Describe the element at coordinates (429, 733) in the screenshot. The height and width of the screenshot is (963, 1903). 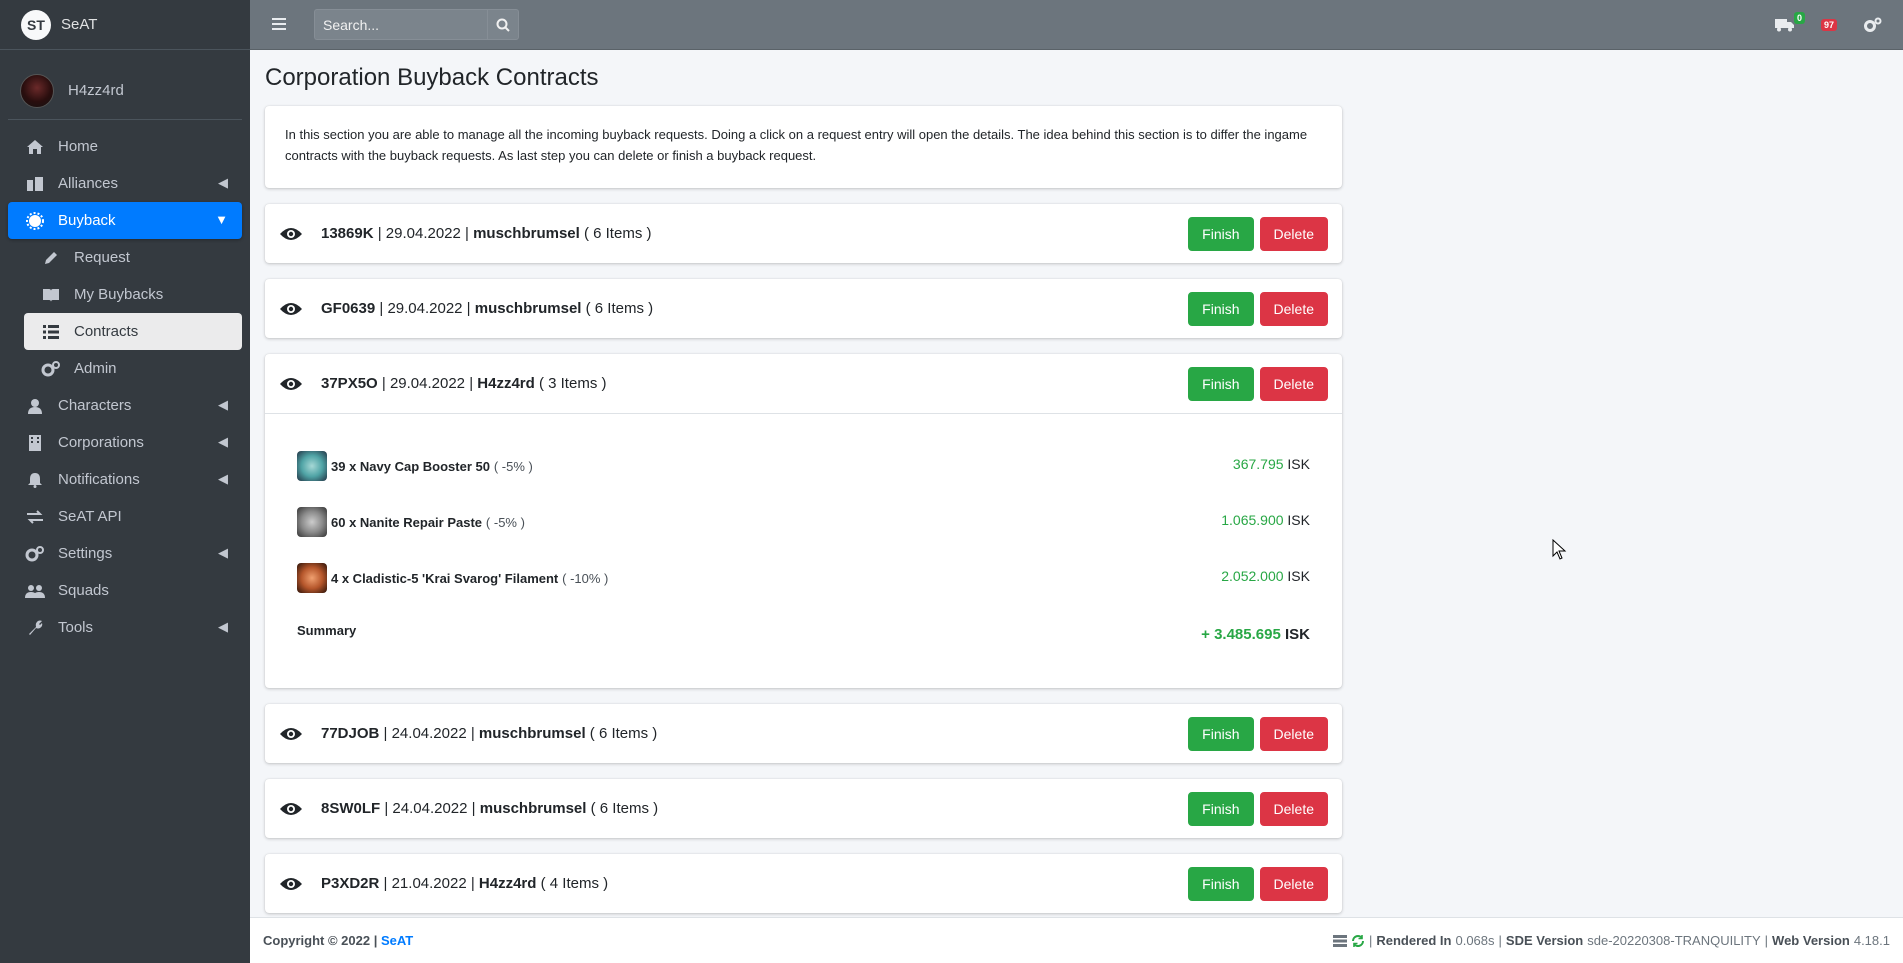
I see `contract-date: 24.04.2022` at that location.